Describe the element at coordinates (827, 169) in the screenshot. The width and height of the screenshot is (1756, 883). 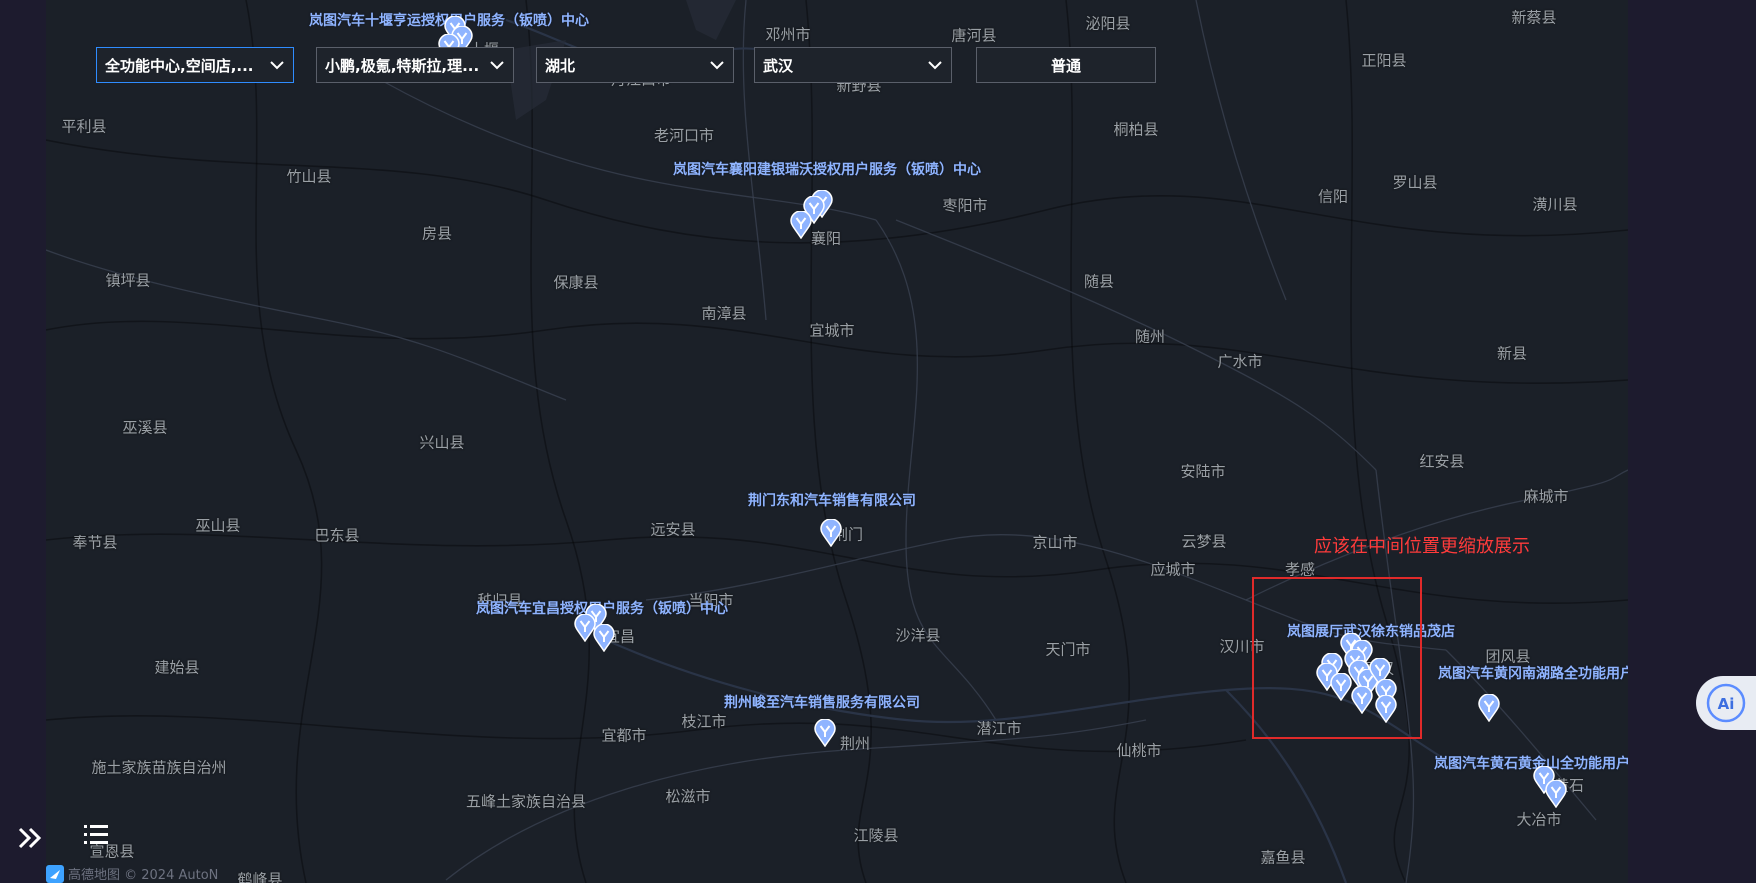
I see `dealer-poi-label: 岚图汽车襄阳建银瑞沃授权用户服务（钣喷）中心` at that location.